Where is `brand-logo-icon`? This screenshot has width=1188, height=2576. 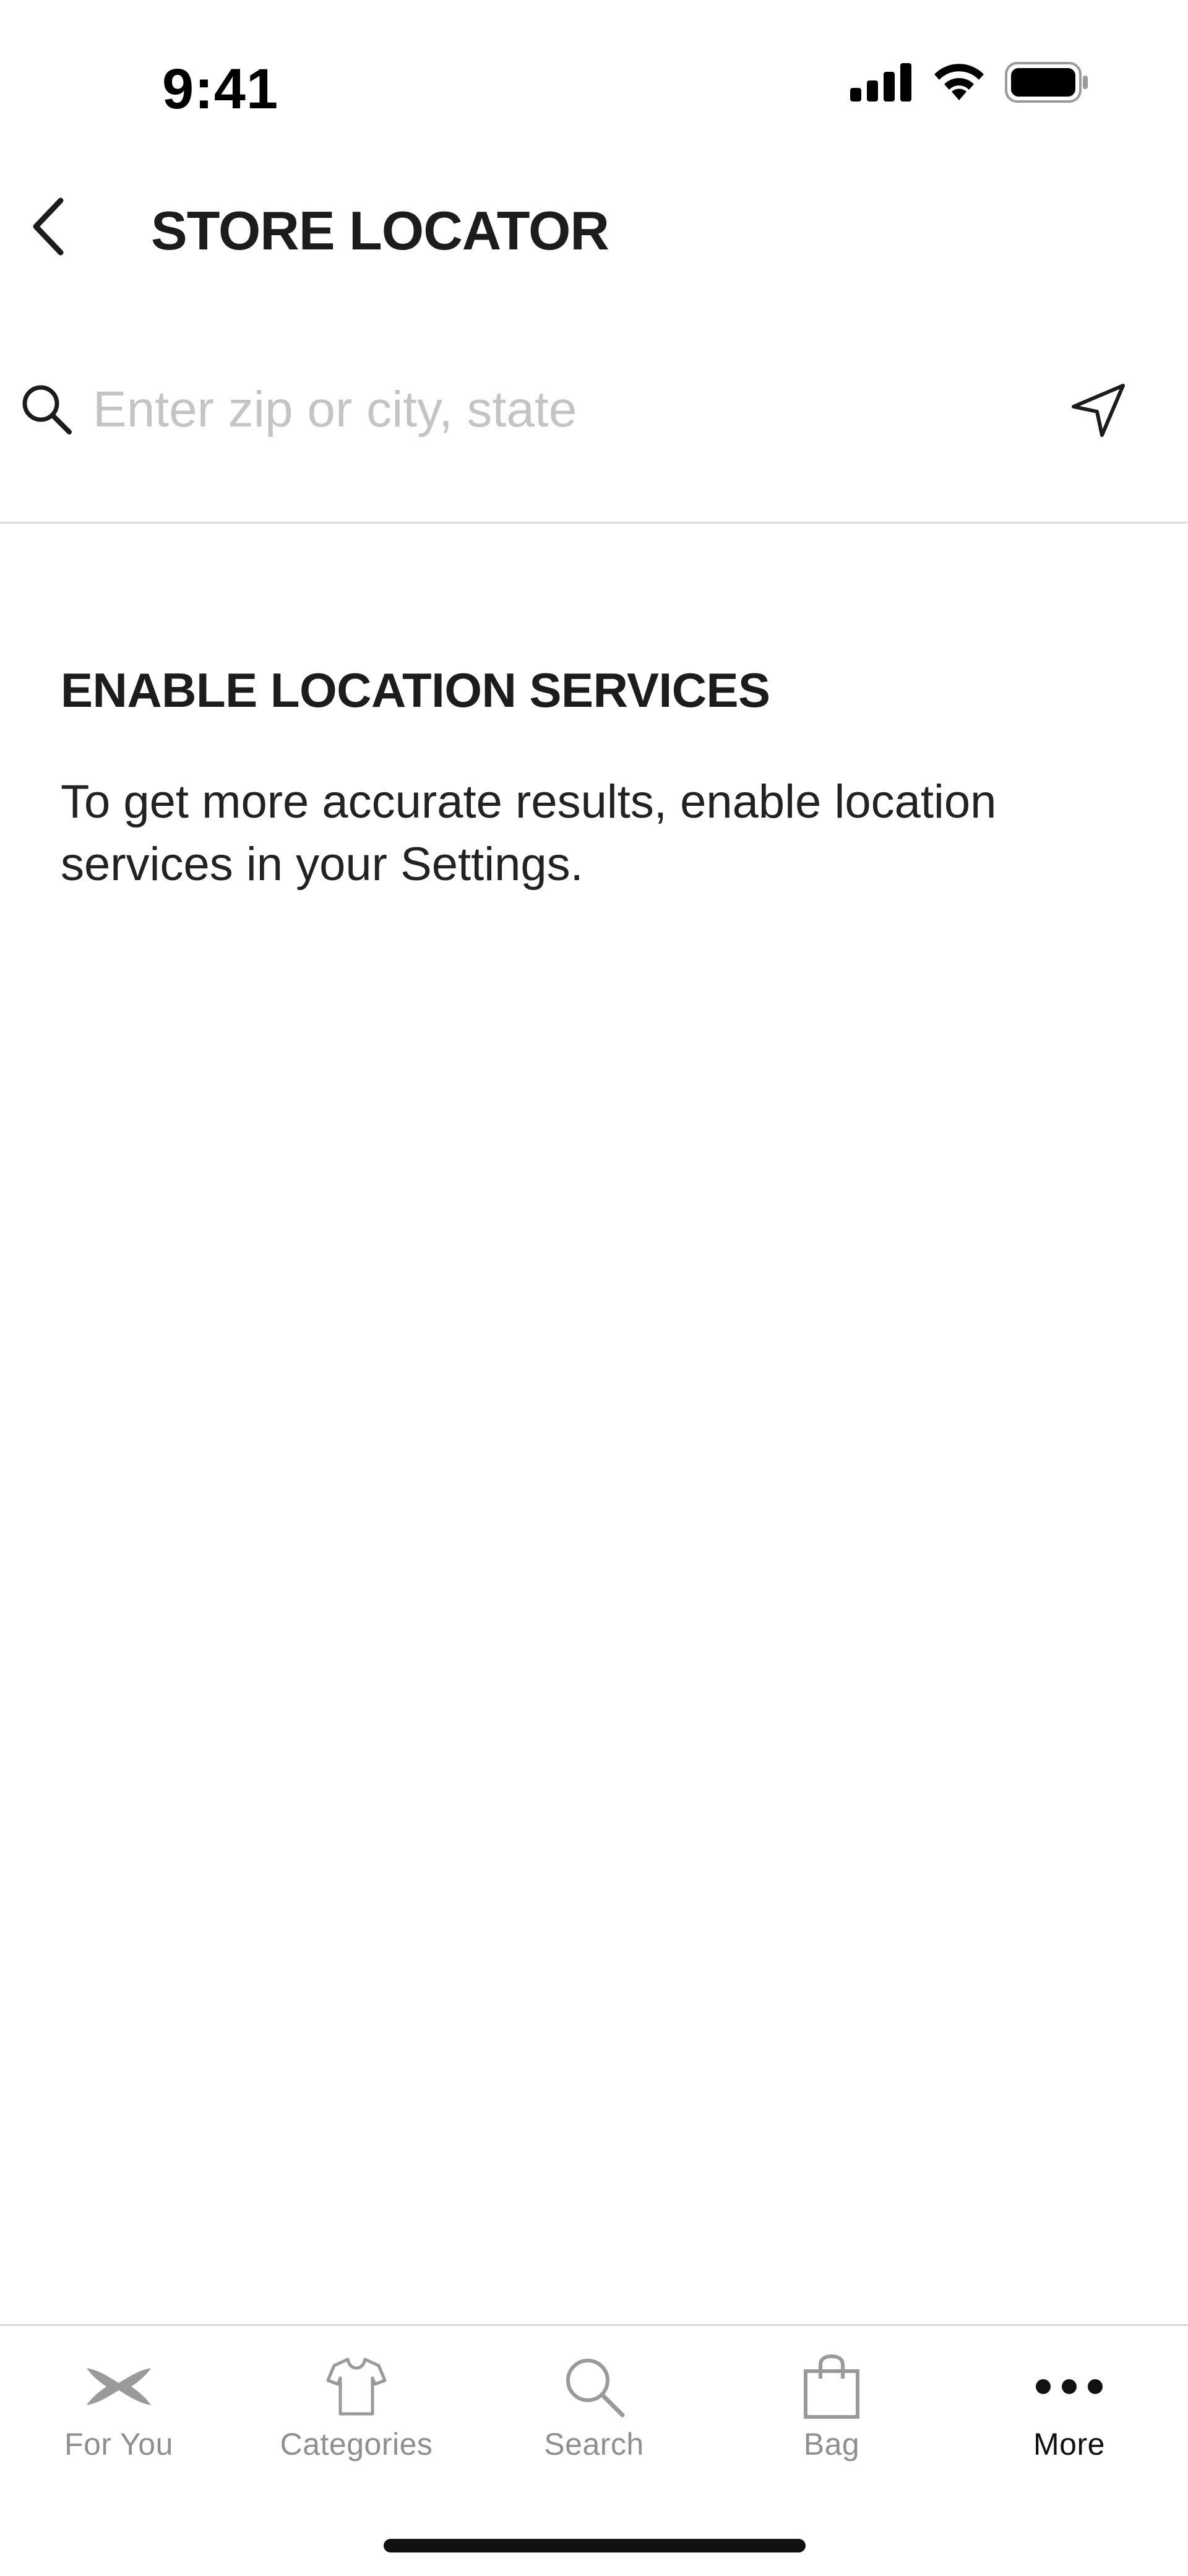 brand-logo-icon is located at coordinates (119, 2386).